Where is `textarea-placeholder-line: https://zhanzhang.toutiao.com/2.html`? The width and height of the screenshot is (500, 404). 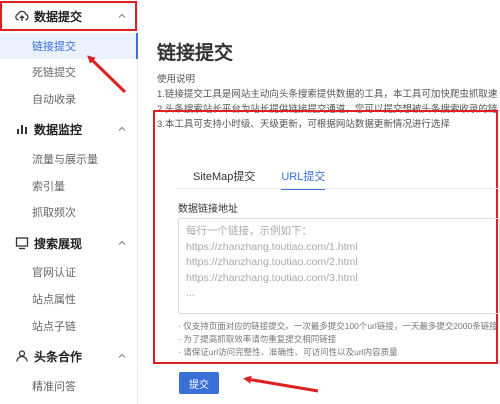
textarea-placeholder-line: https://zhanzhang.toutiao.com/2.html is located at coordinates (272, 262).